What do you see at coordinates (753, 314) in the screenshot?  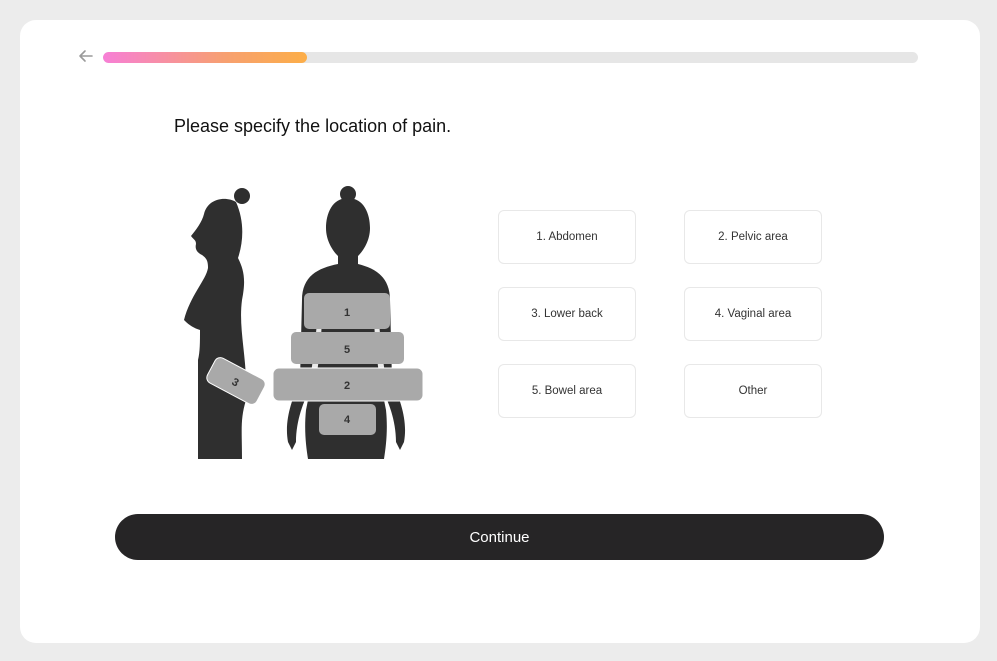 I see `option-vaginal-area: 4. Vaginal area` at bounding box center [753, 314].